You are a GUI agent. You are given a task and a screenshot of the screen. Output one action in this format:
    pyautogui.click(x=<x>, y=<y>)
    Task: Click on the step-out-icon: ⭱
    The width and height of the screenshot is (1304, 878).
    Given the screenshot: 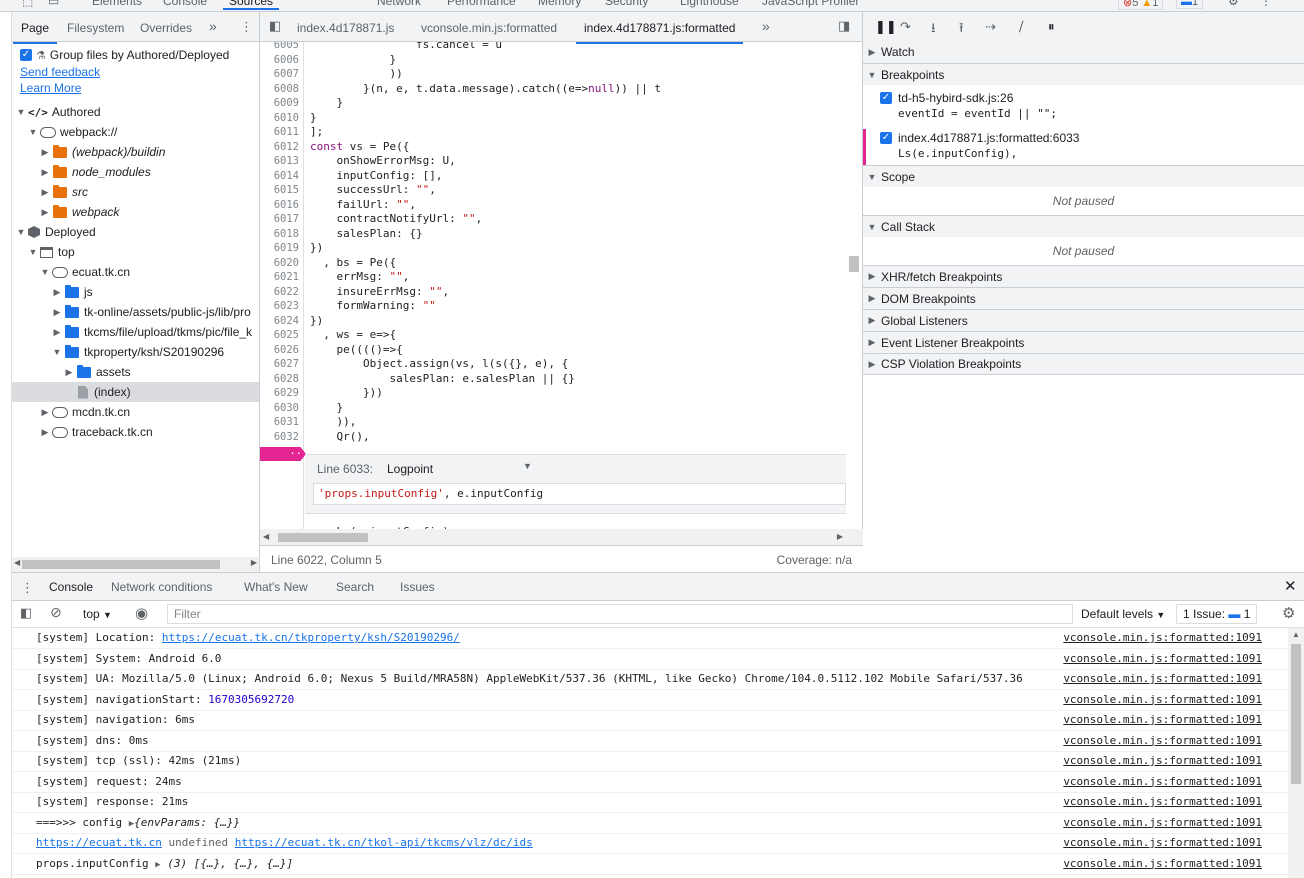 What is the action you would take?
    pyautogui.click(x=961, y=30)
    